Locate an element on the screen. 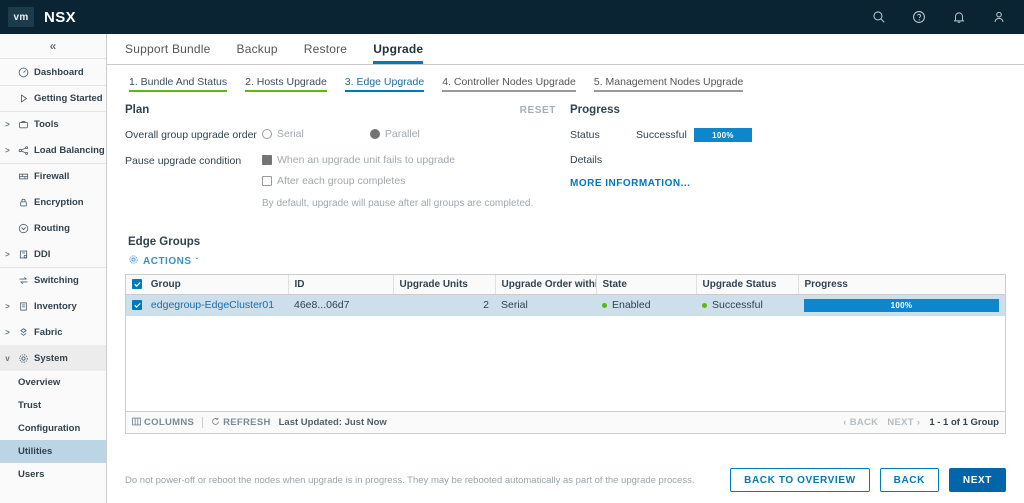 The width and height of the screenshot is (1024, 503). row-checkbox is located at coordinates (137, 305).